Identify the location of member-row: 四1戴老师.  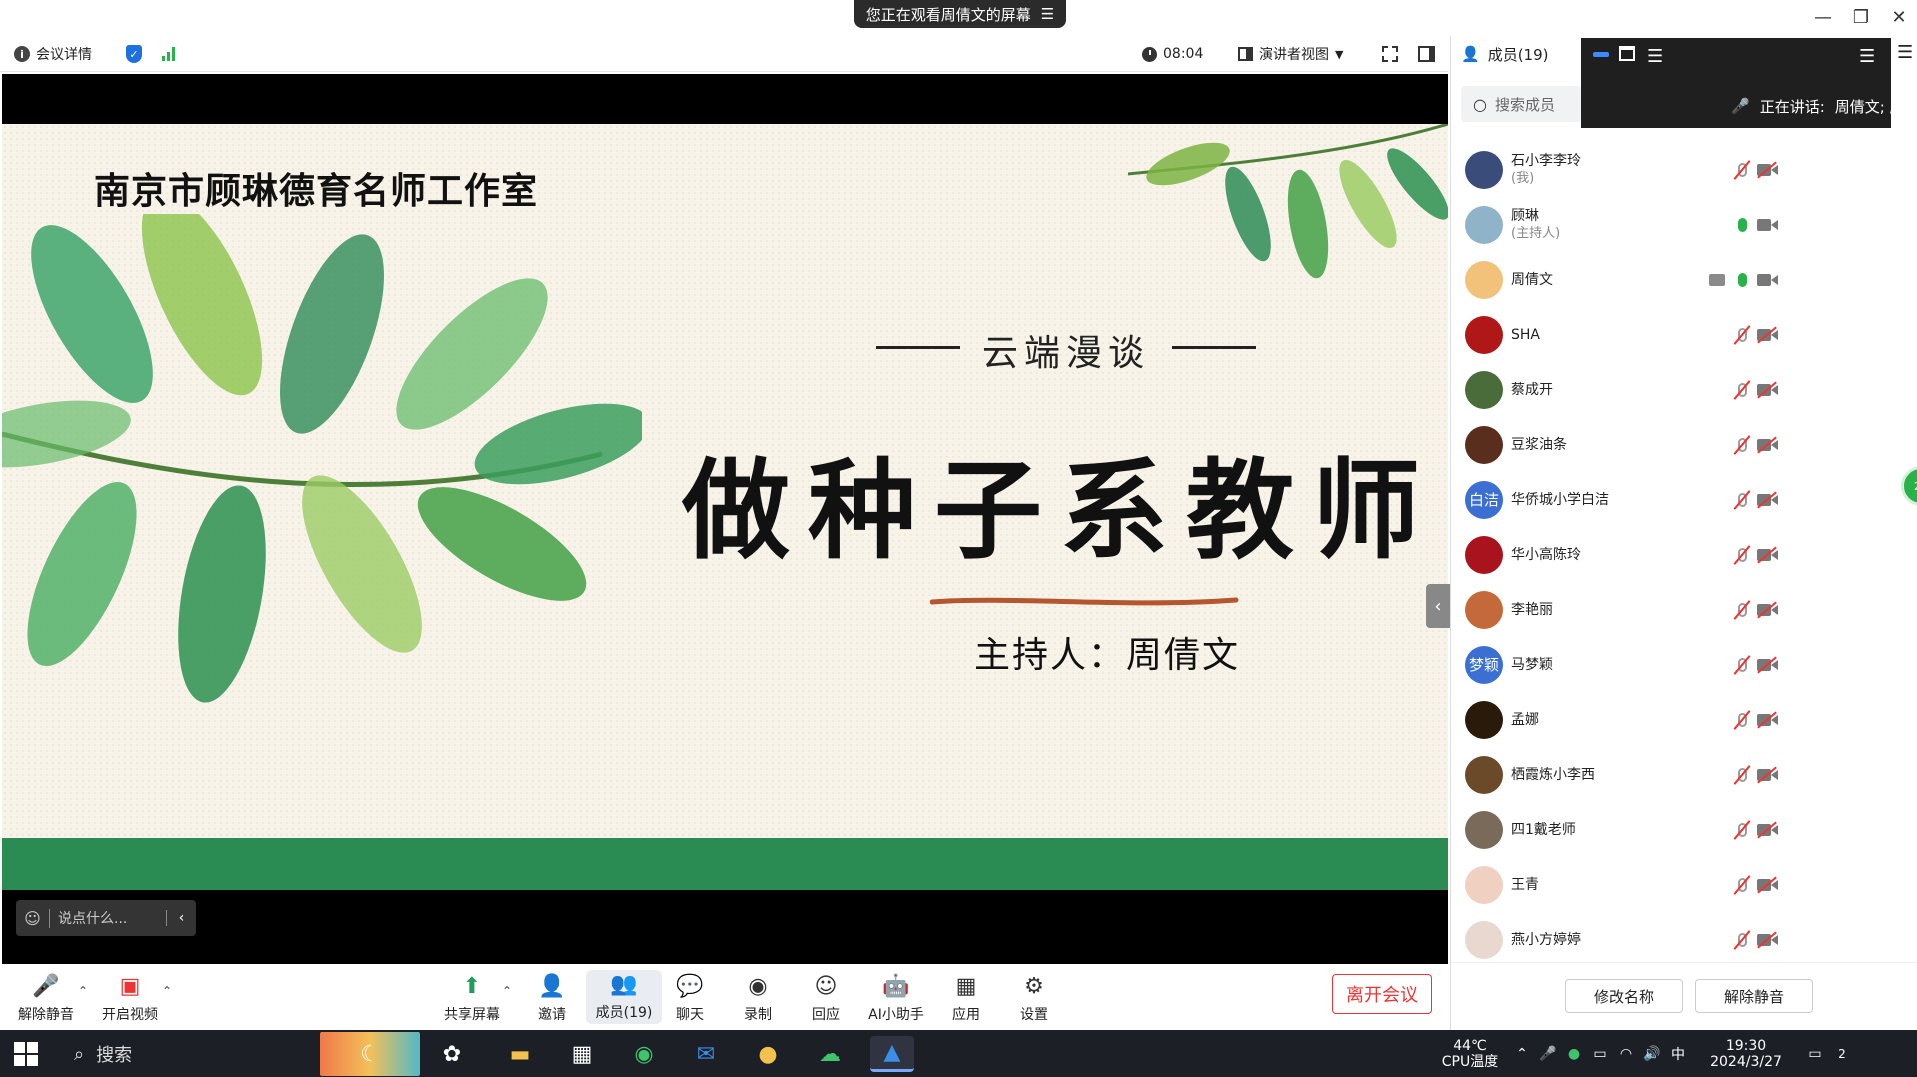
(1671, 829).